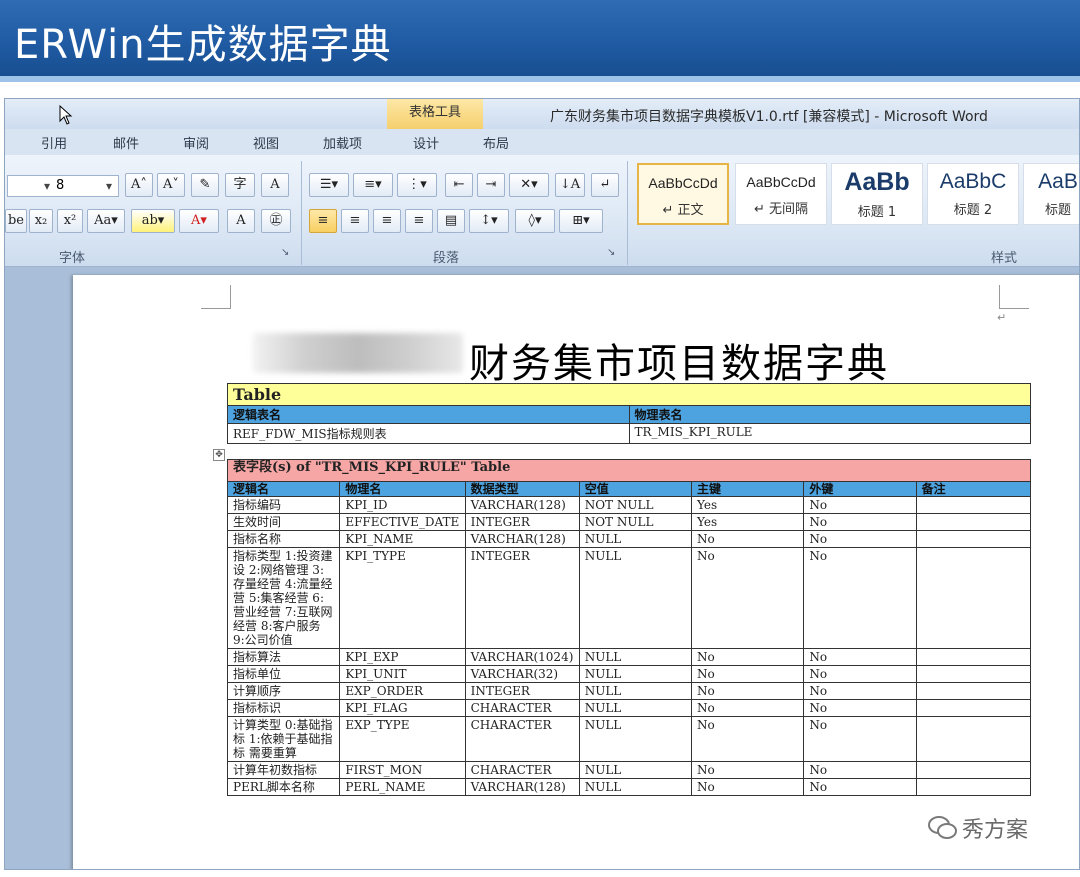  Describe the element at coordinates (106, 221) in the screenshot. I see `change-case-button: Aa▾` at that location.